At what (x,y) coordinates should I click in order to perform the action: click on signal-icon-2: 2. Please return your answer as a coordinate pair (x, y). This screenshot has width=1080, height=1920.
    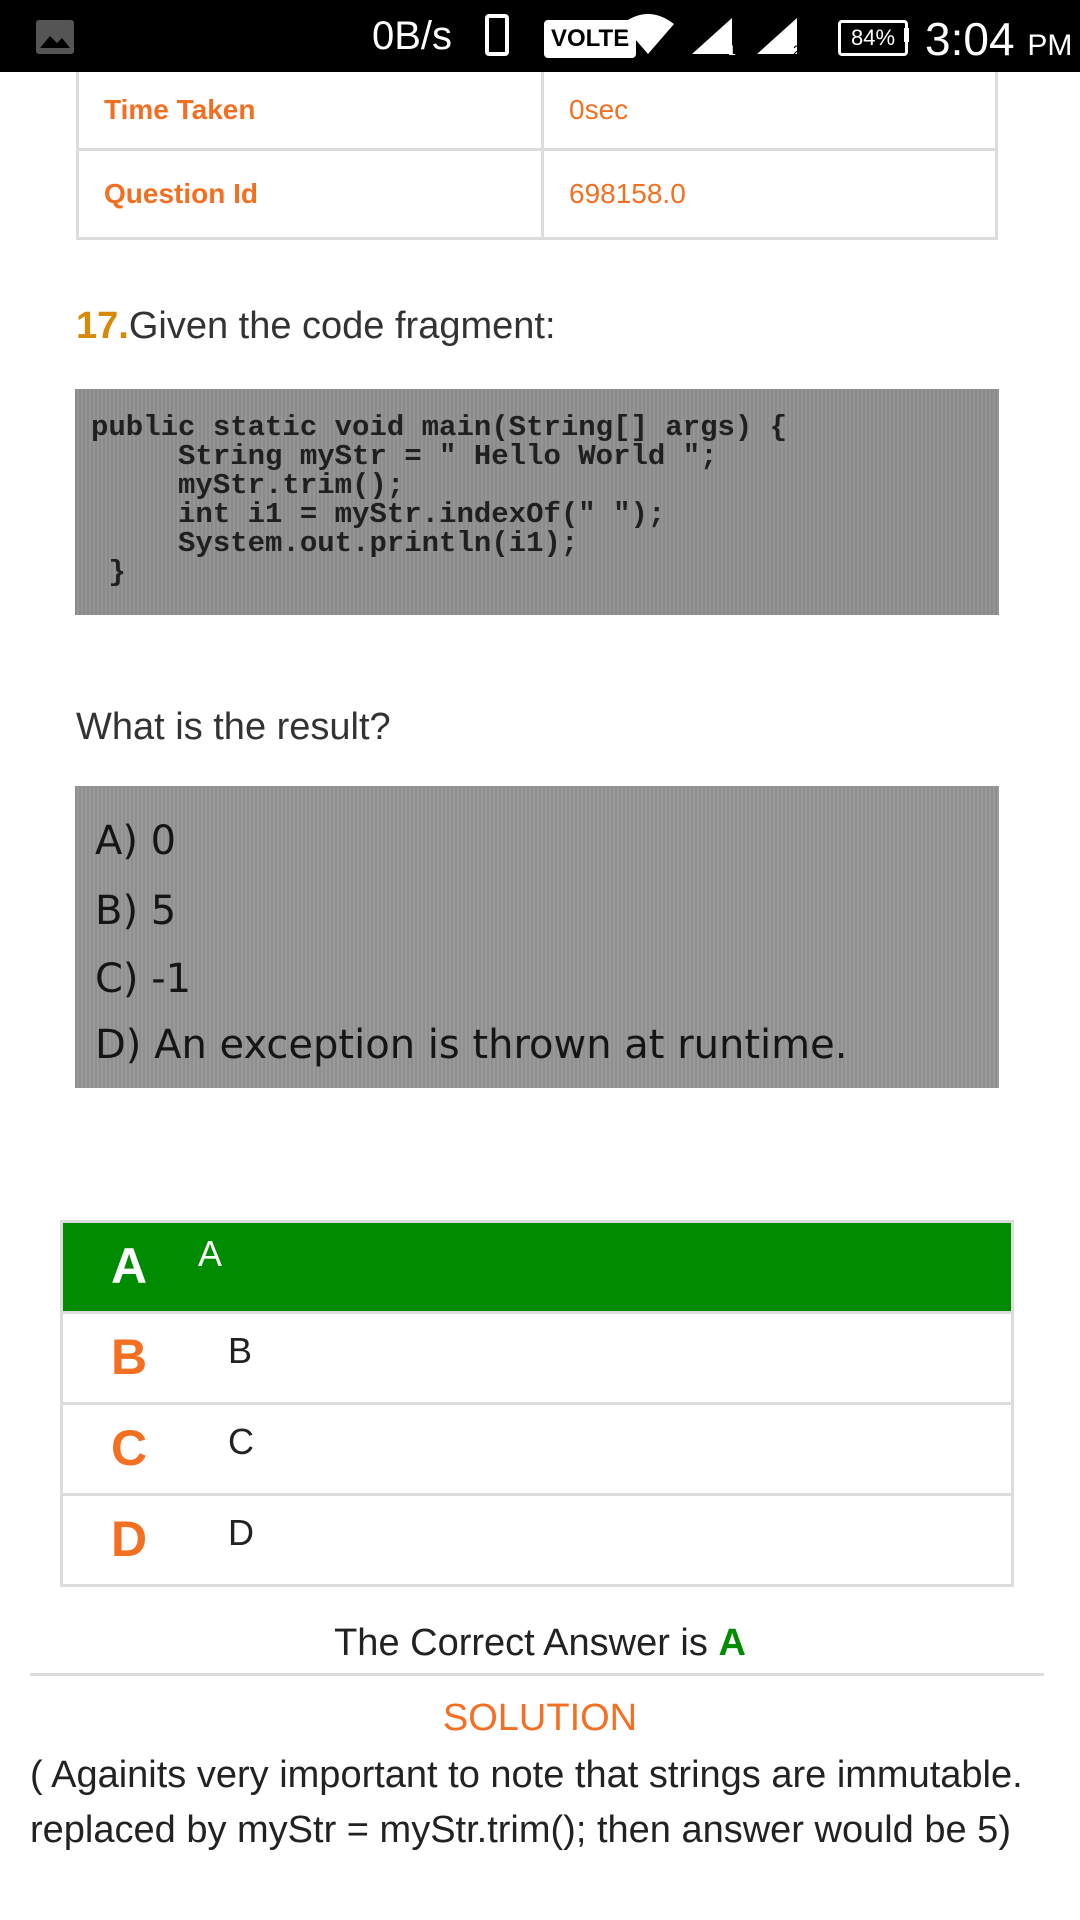
    Looking at the image, I should click on (780, 38).